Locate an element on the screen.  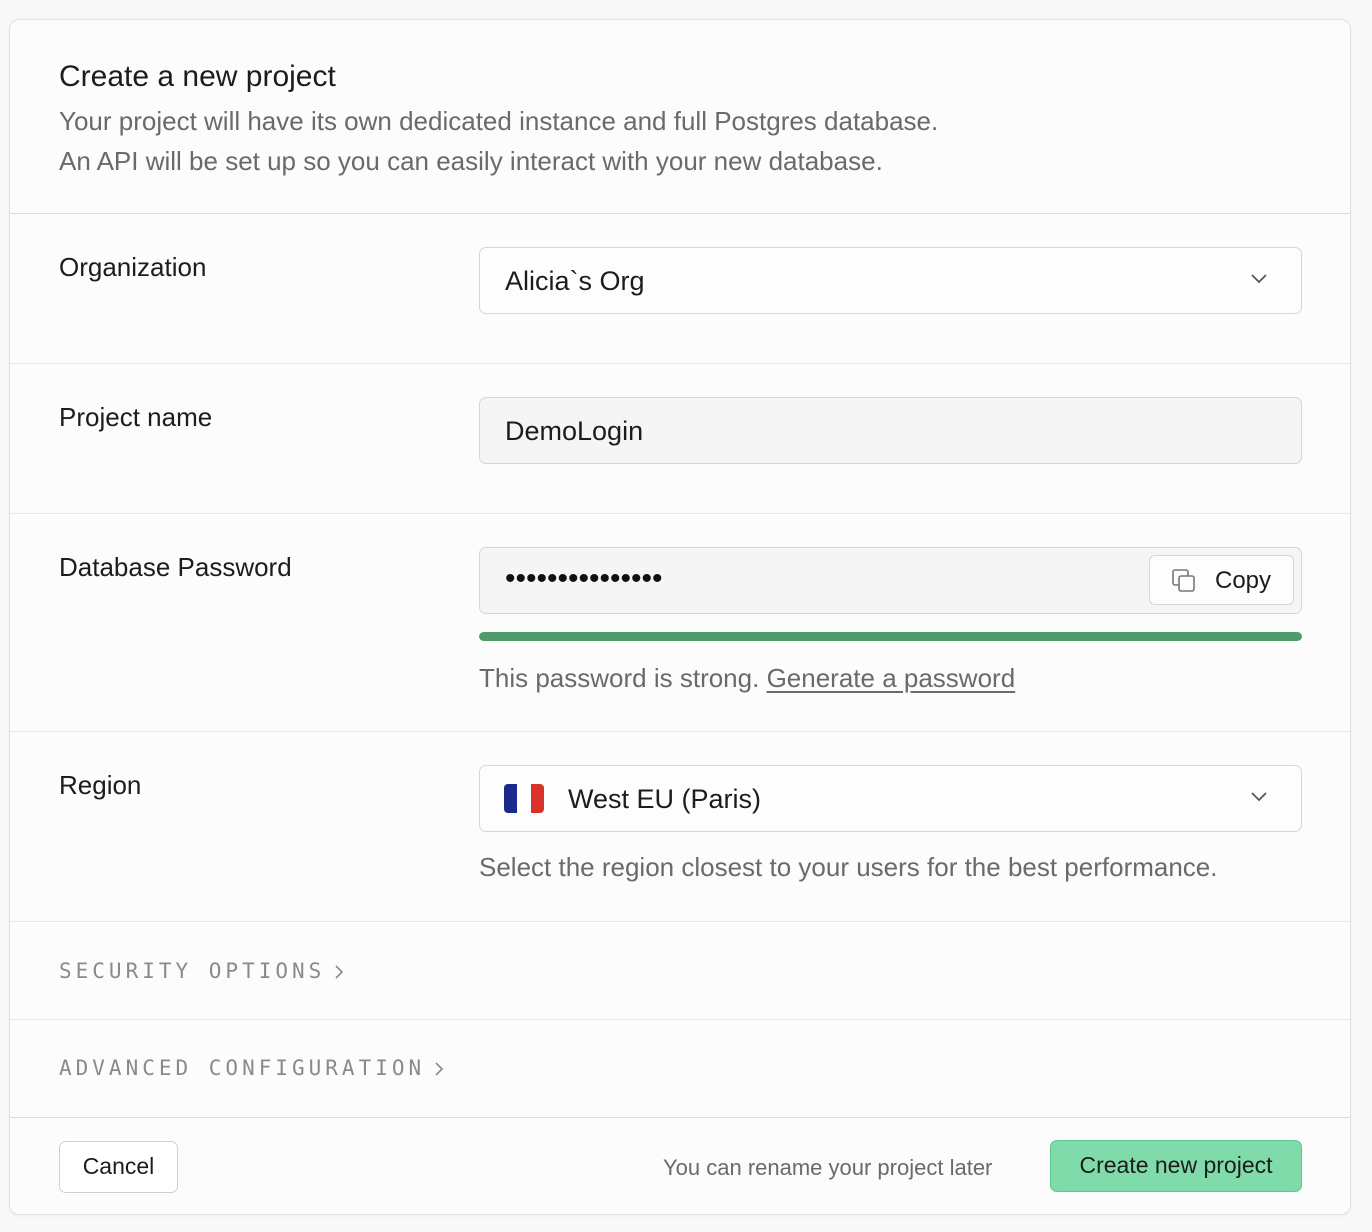
password-masked-value: ••••••••••••••• is located at coordinates (584, 578).